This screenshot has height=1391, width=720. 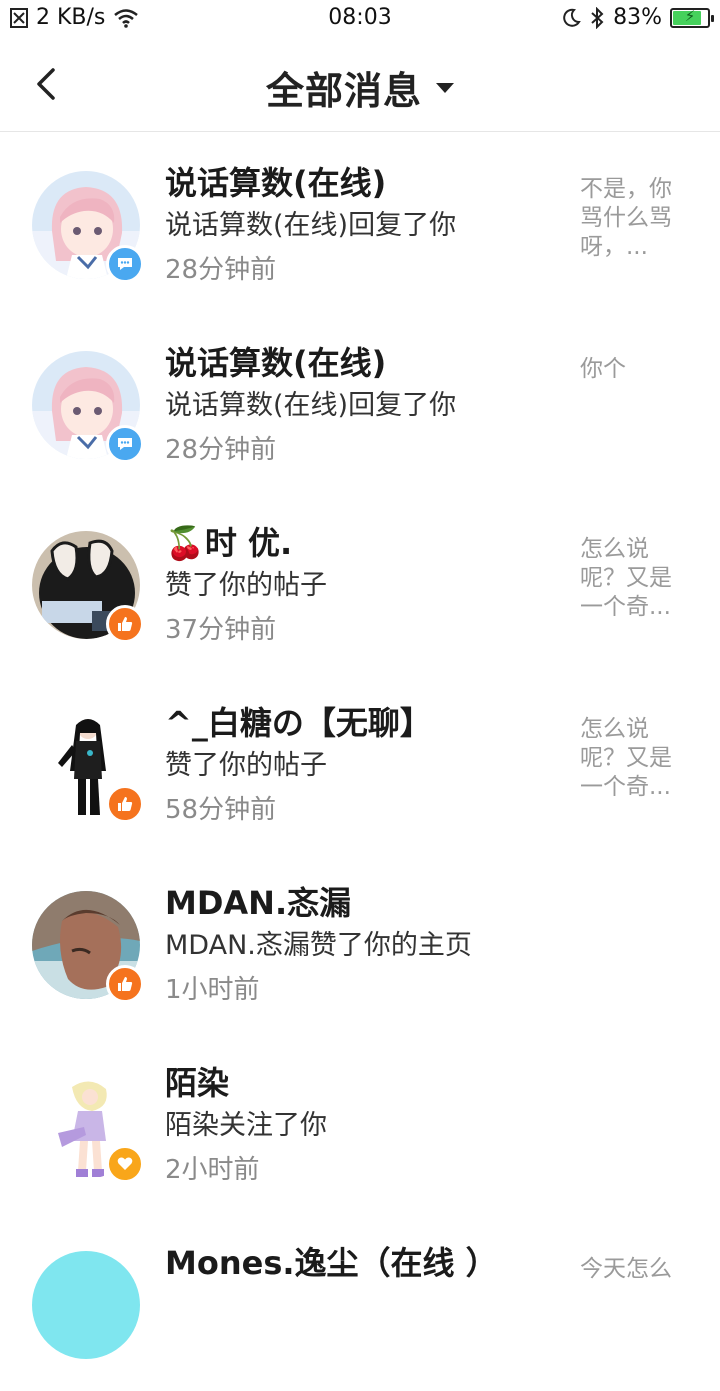 I want to click on bluetooth-icon, so click(x=597, y=17).